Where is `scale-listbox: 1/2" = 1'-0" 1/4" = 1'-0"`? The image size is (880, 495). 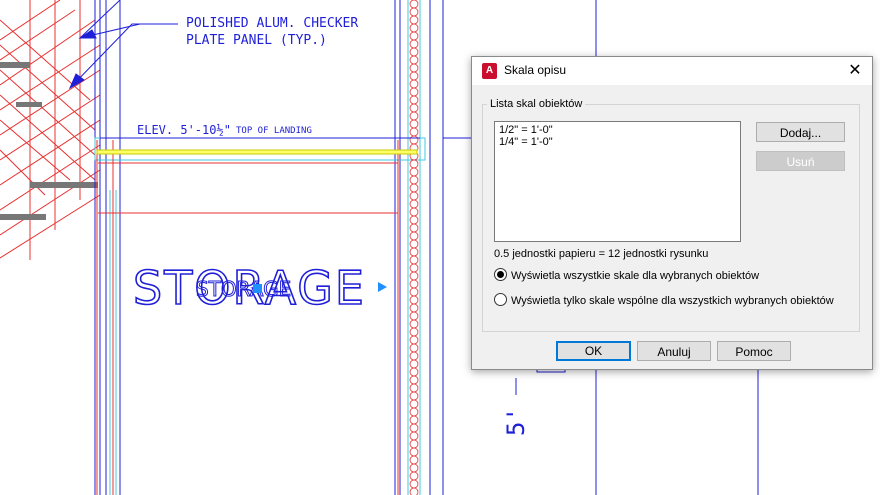 scale-listbox: 1/2" = 1'-0" 1/4" = 1'-0" is located at coordinates (617, 181).